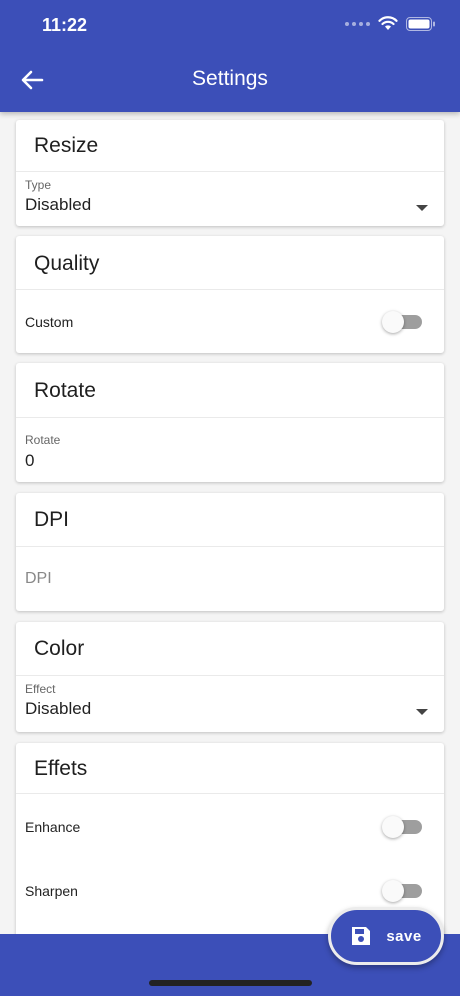  Describe the element at coordinates (357, 23) in the screenshot. I see `signal-dots-icon` at that location.